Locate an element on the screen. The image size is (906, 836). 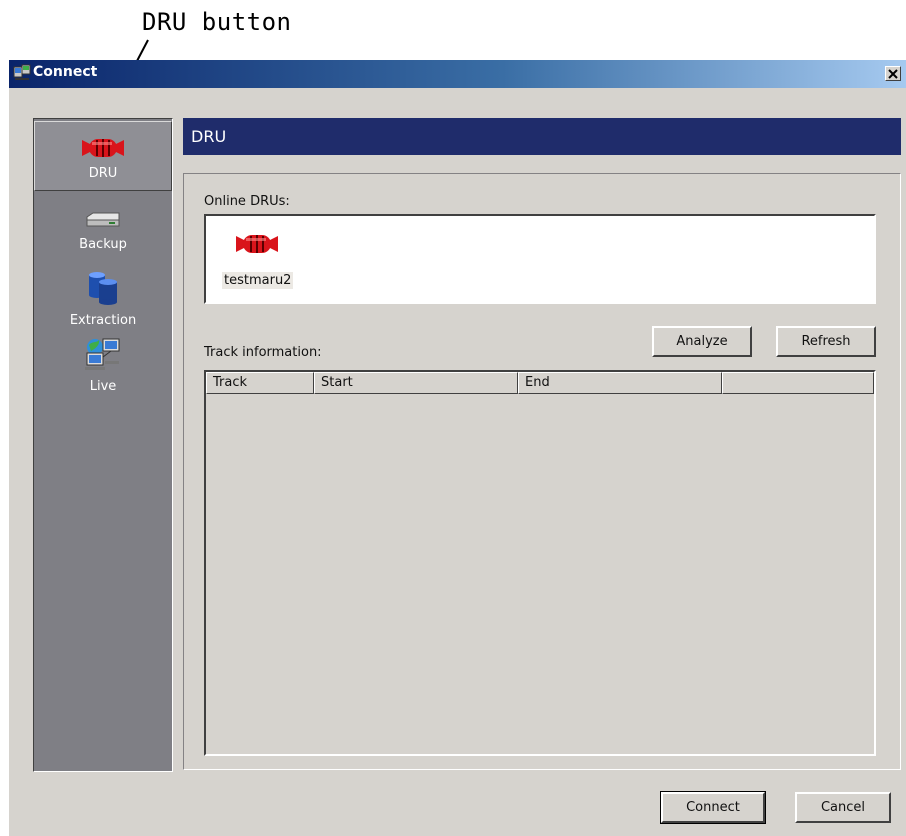
sidebar-item-label: Extraction is located at coordinates (103, 320).